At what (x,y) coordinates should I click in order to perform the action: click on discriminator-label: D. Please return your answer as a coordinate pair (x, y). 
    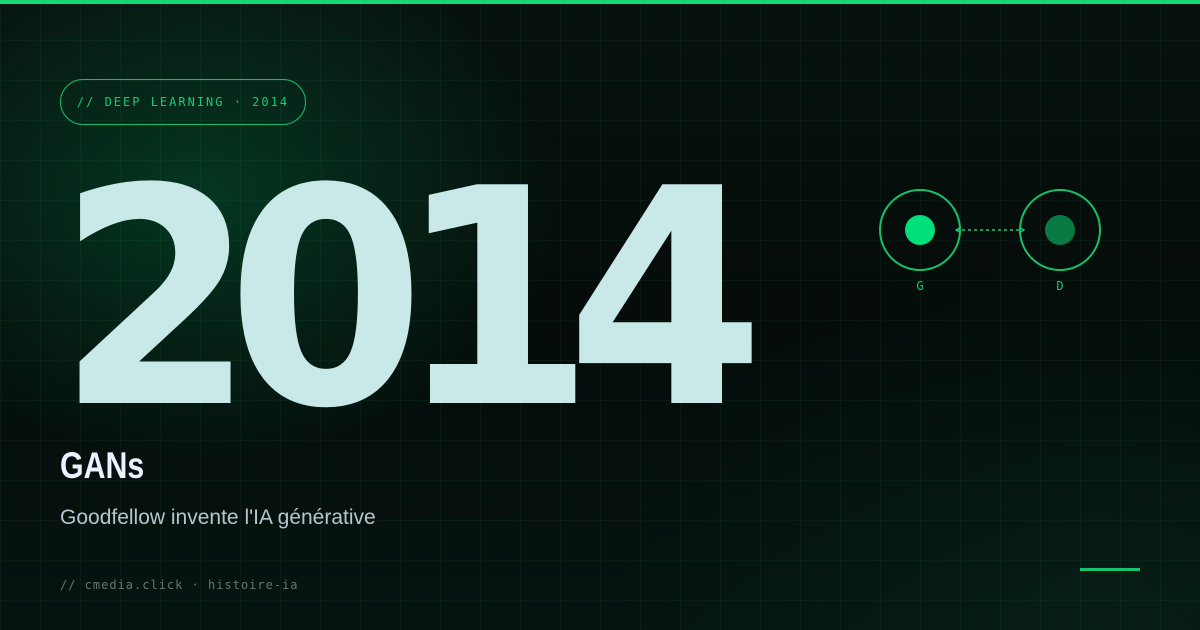
    Looking at the image, I should click on (1059, 286).